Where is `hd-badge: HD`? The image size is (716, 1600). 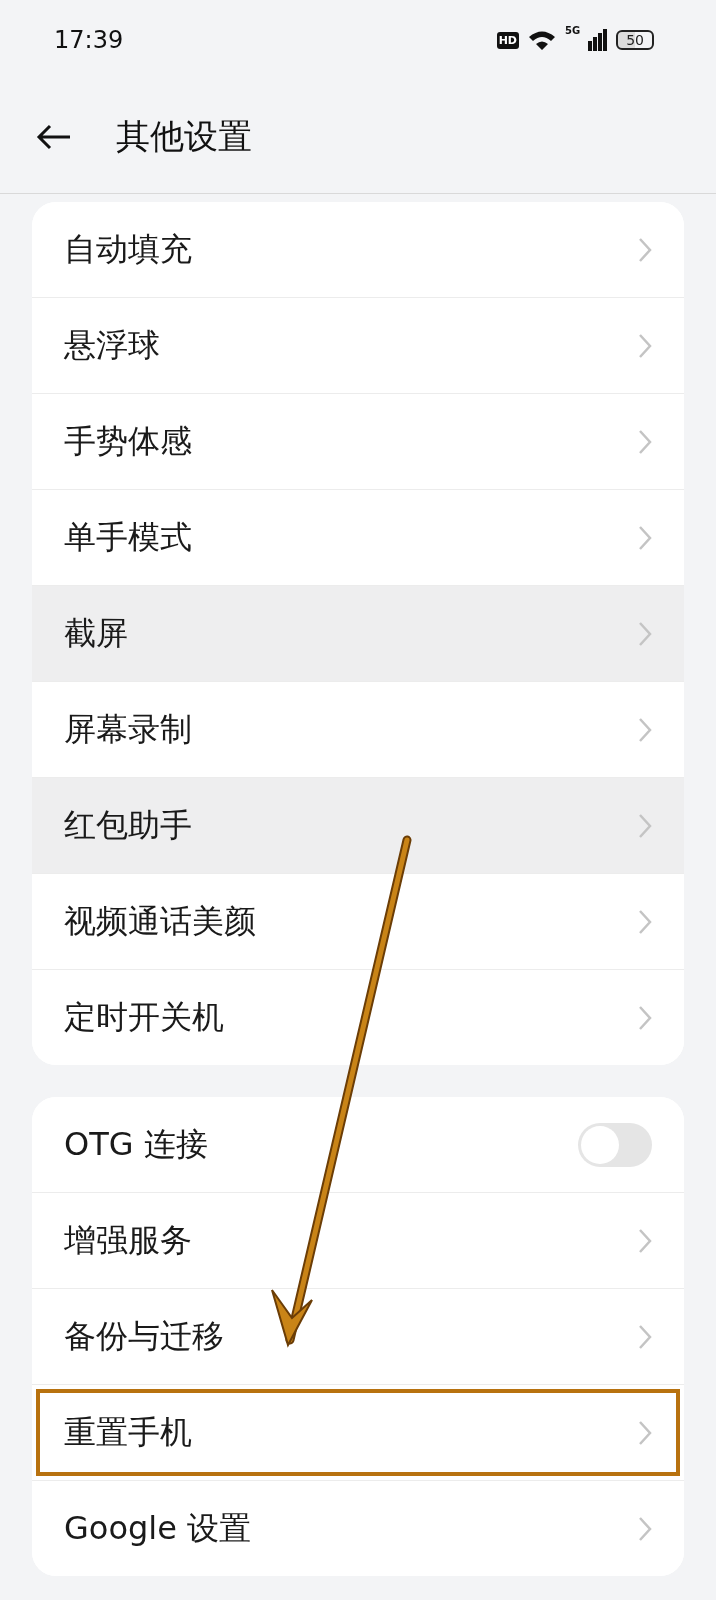
hd-badge: HD is located at coordinates (507, 40).